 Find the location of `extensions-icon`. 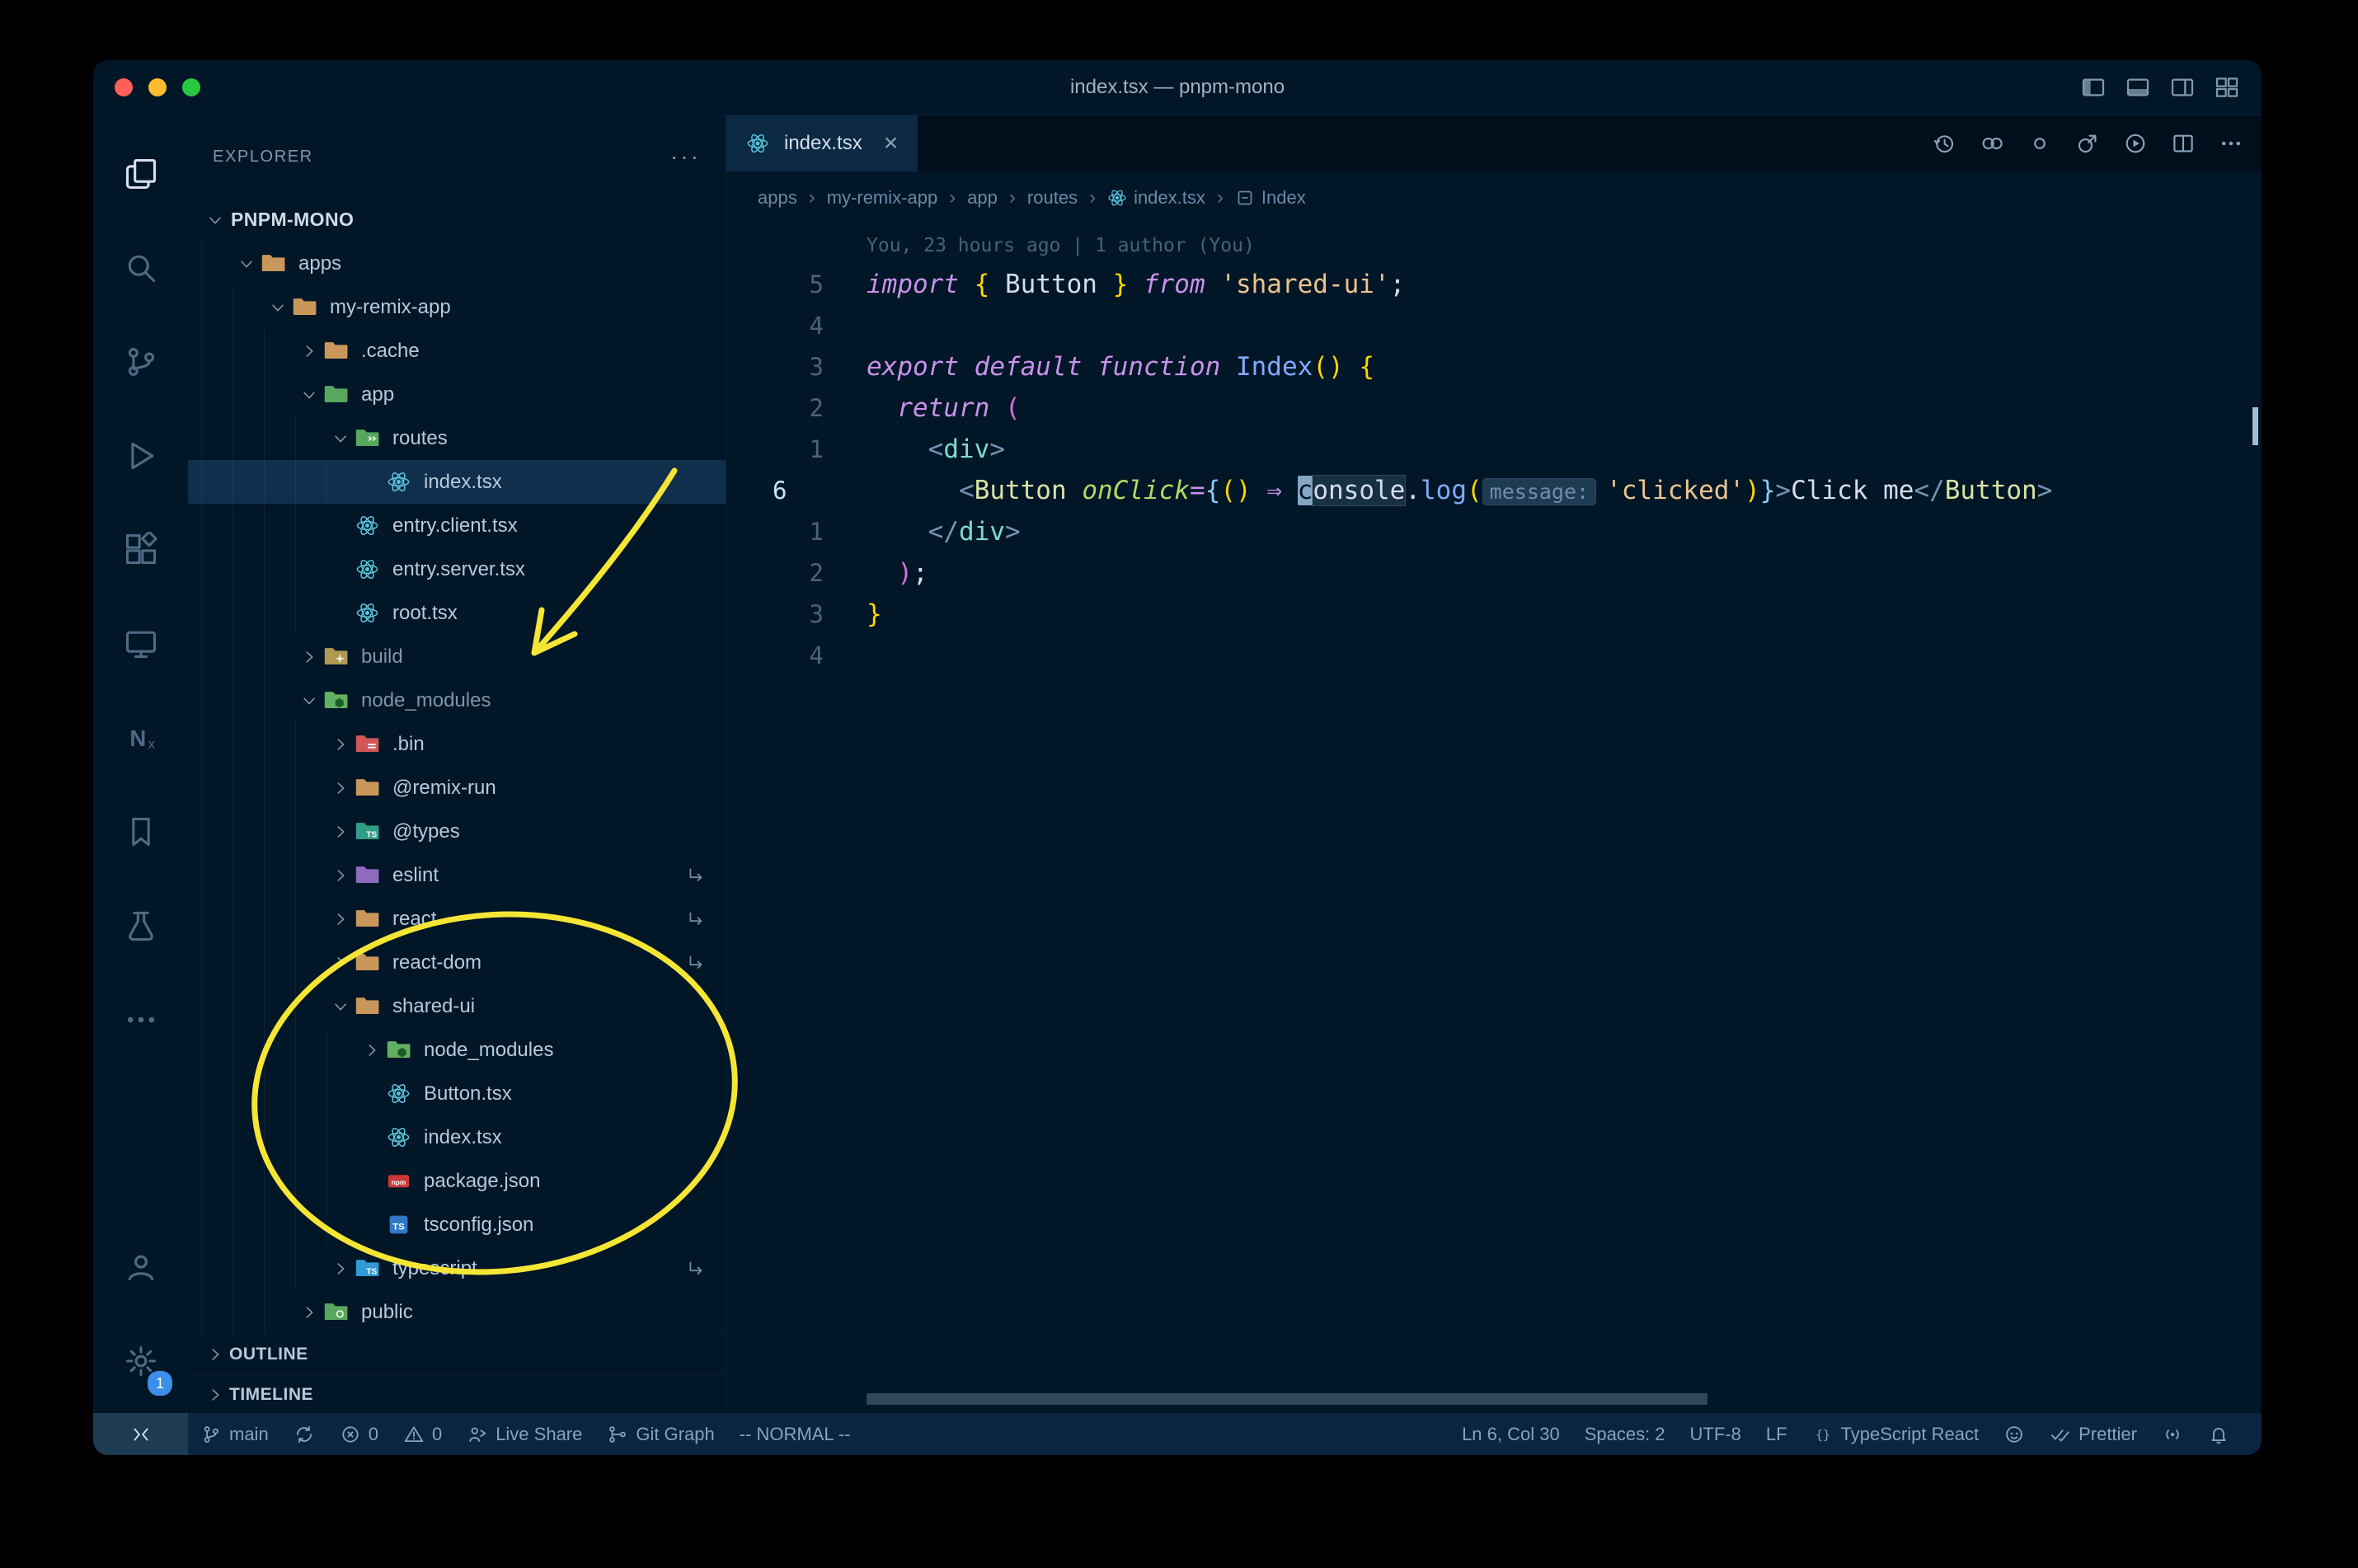

extensions-icon is located at coordinates (141, 550).